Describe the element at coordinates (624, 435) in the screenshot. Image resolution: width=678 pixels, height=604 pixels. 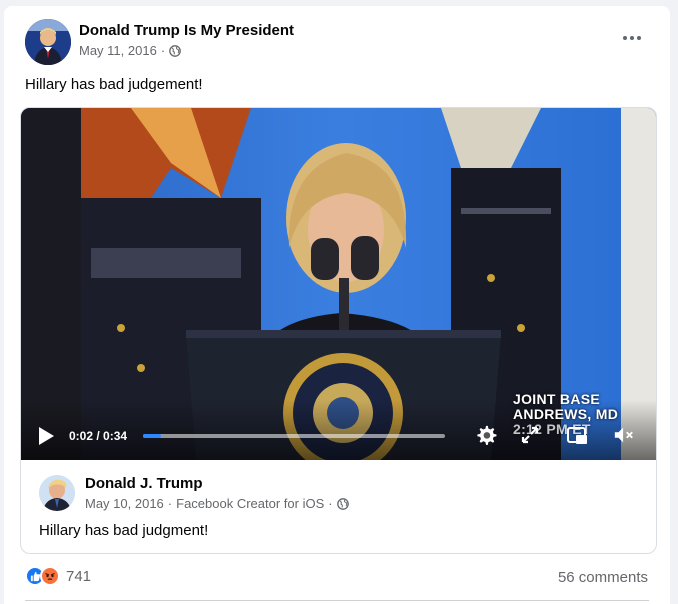
I see `mute-icon` at that location.